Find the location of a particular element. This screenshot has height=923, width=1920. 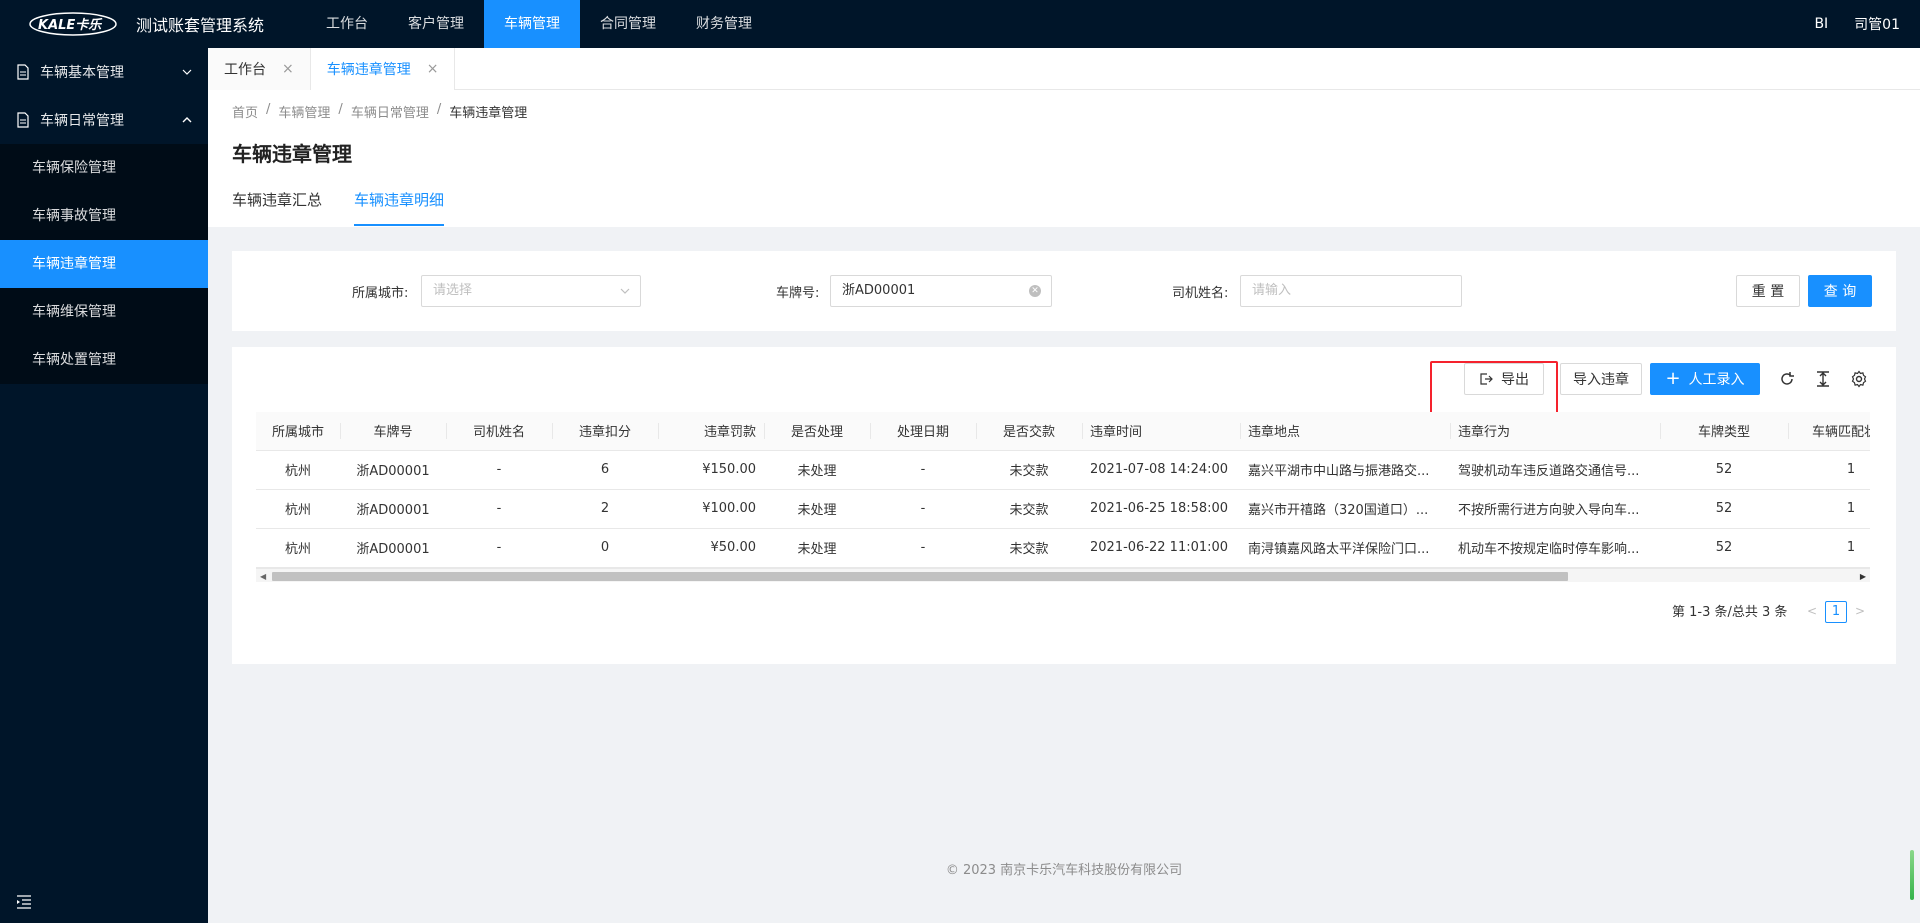

scrollbar-thumb is located at coordinates (920, 576).